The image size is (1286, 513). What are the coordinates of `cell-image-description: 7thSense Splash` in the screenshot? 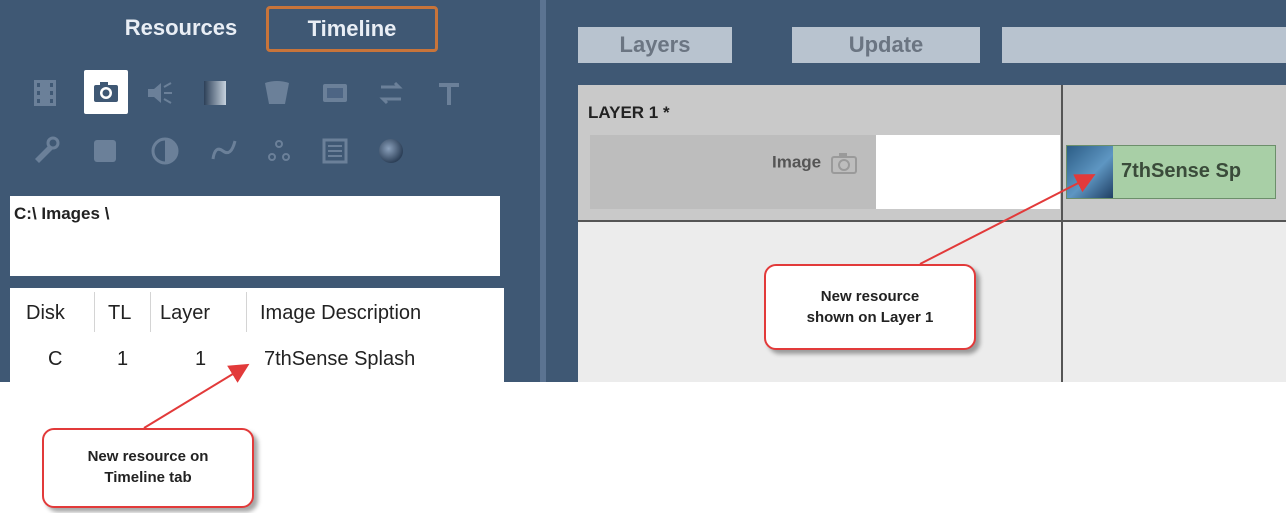 It's located at (340, 359).